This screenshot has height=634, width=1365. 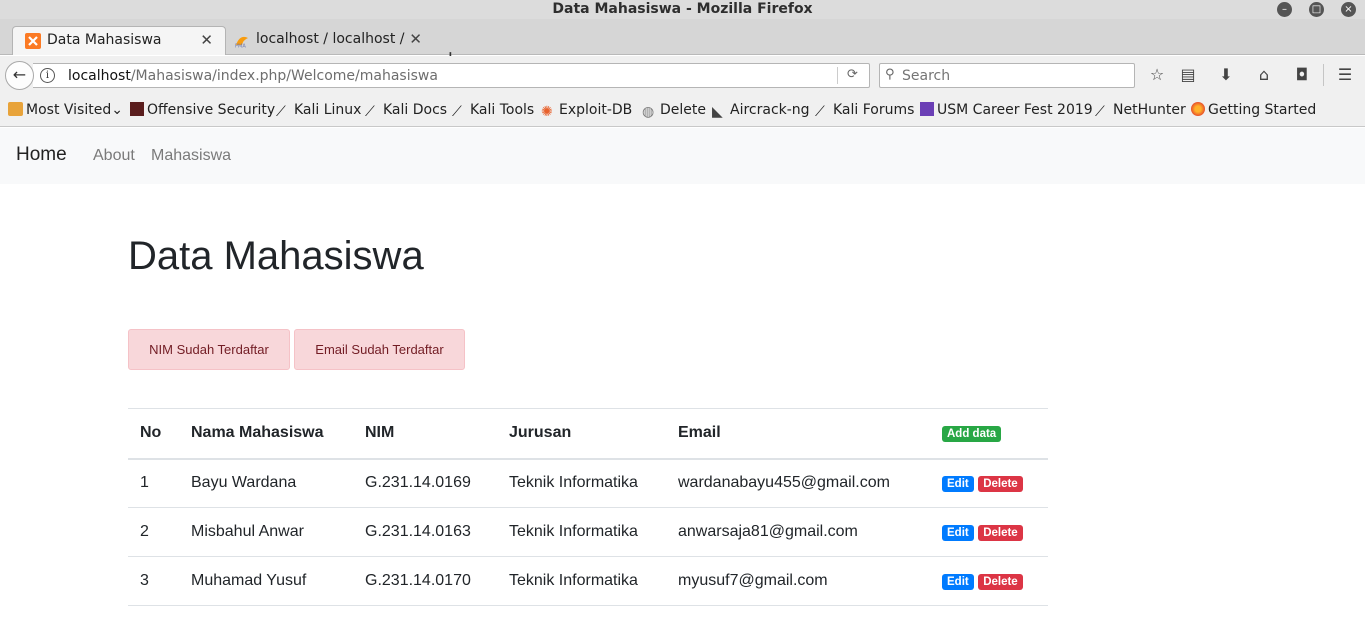 I want to click on reading-list-icon: ▤, so click(x=1188, y=75).